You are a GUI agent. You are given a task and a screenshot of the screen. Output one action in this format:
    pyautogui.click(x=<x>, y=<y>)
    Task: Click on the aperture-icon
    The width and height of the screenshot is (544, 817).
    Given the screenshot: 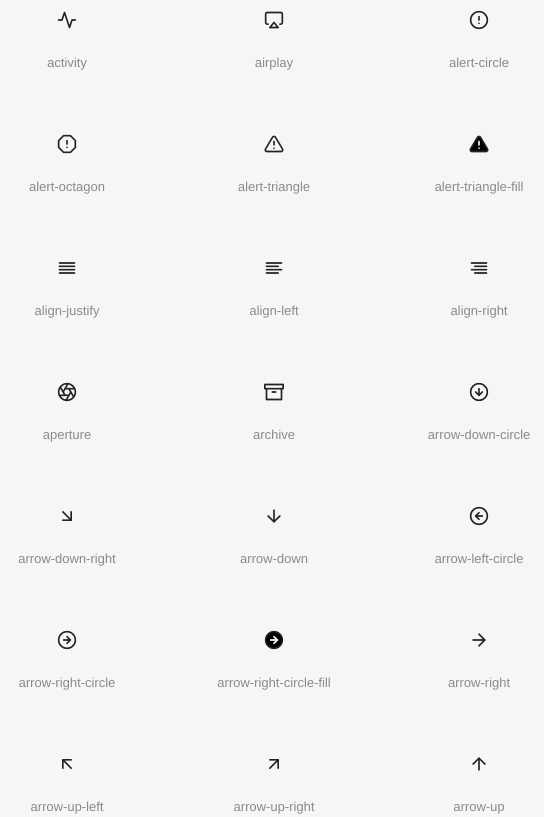 What is the action you would take?
    pyautogui.click(x=67, y=392)
    